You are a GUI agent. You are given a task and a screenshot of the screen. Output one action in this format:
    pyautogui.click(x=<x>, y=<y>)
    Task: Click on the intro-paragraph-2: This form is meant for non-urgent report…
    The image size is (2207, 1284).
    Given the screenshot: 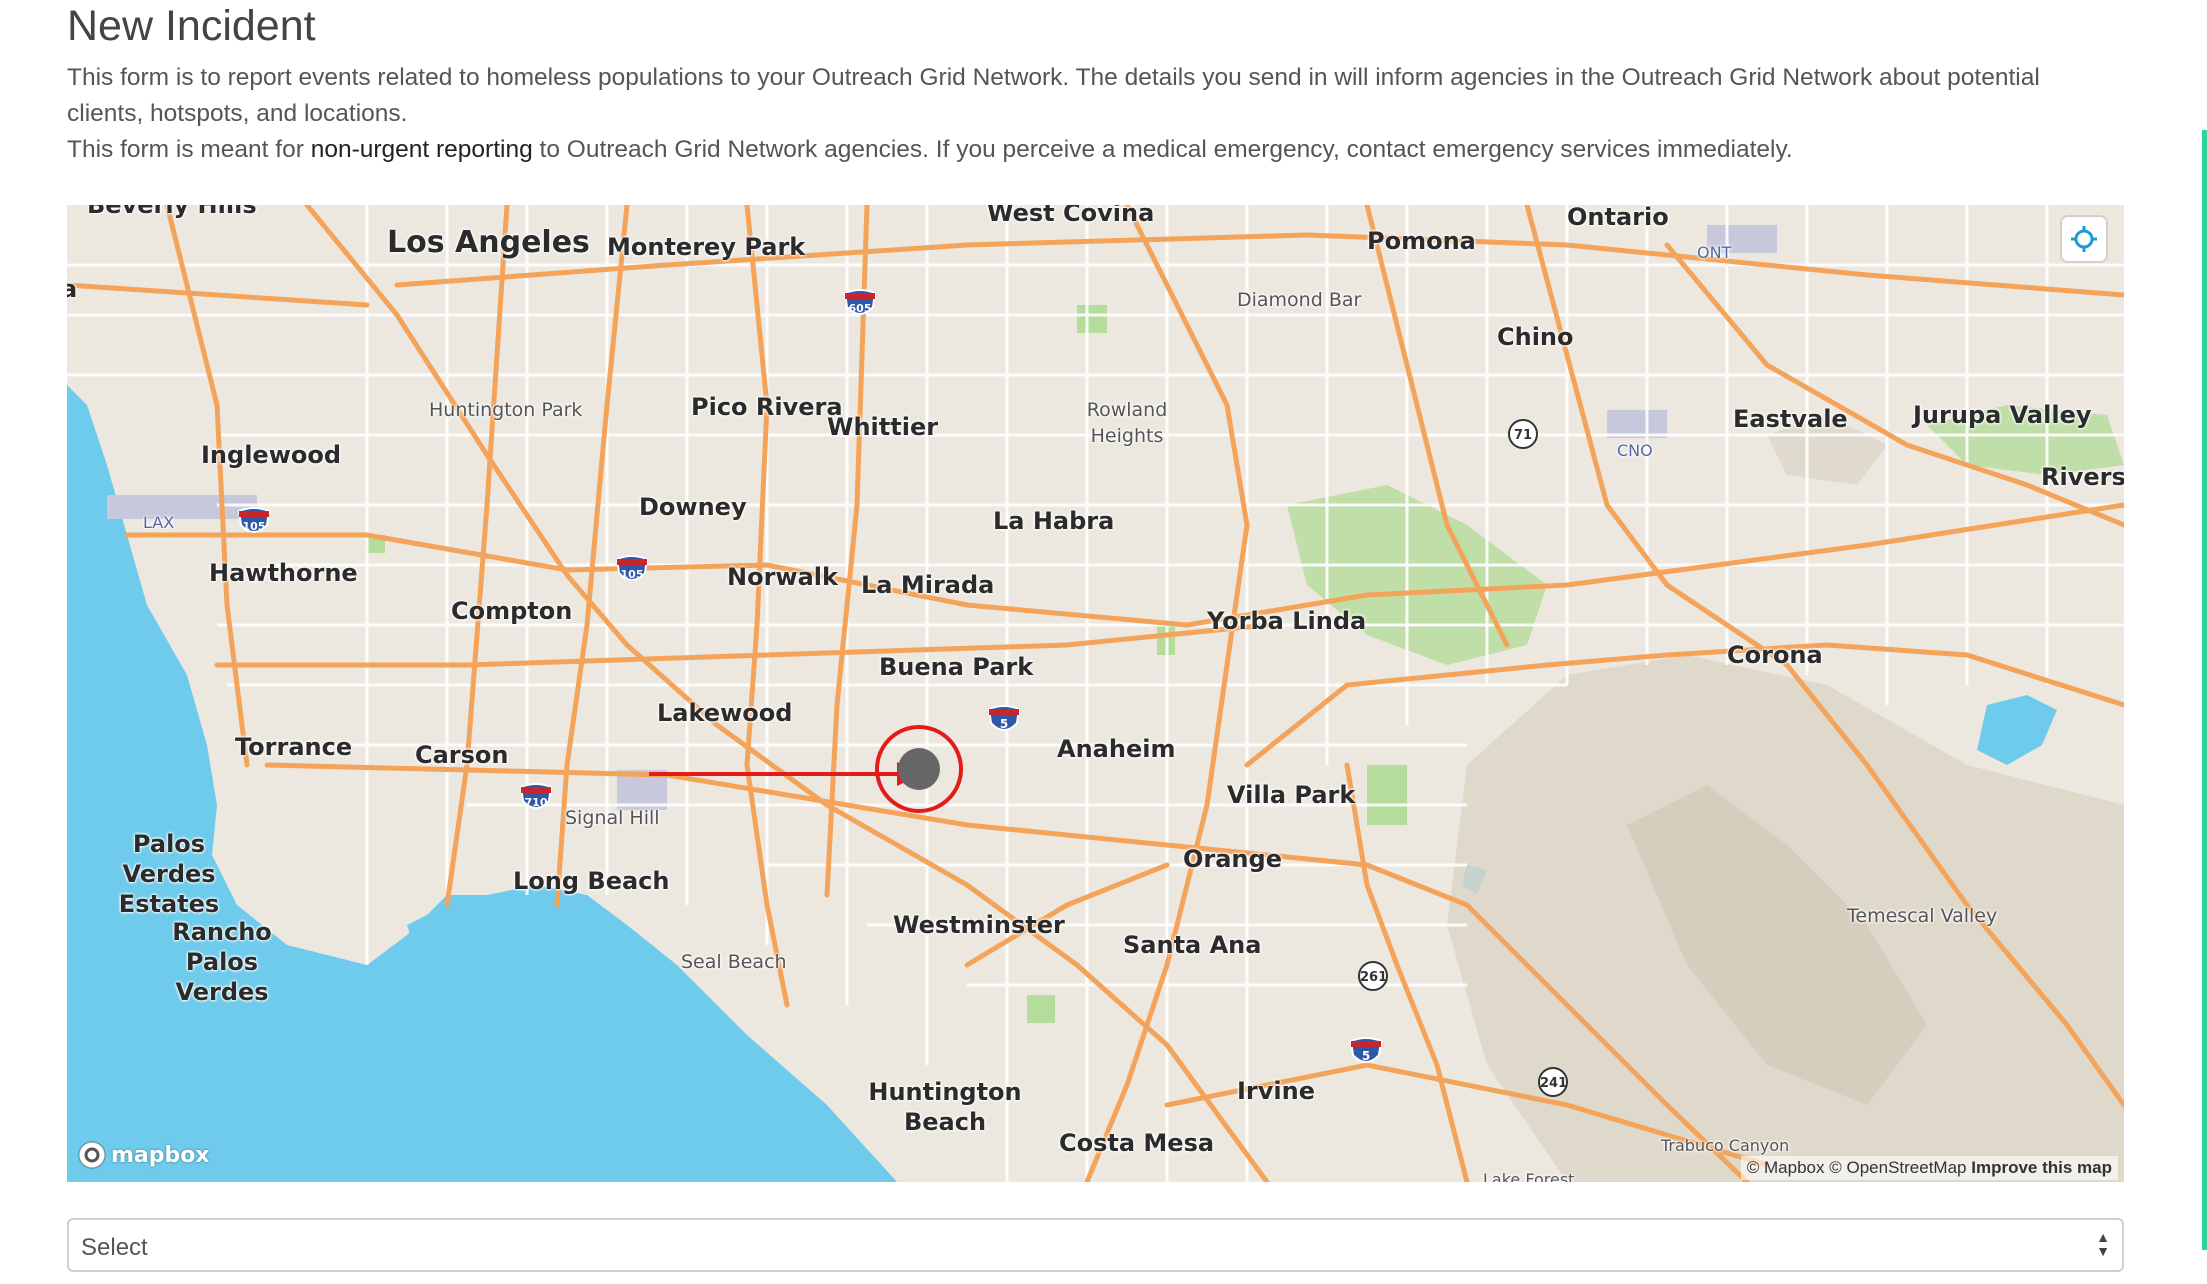 What is the action you would take?
    pyautogui.click(x=930, y=149)
    